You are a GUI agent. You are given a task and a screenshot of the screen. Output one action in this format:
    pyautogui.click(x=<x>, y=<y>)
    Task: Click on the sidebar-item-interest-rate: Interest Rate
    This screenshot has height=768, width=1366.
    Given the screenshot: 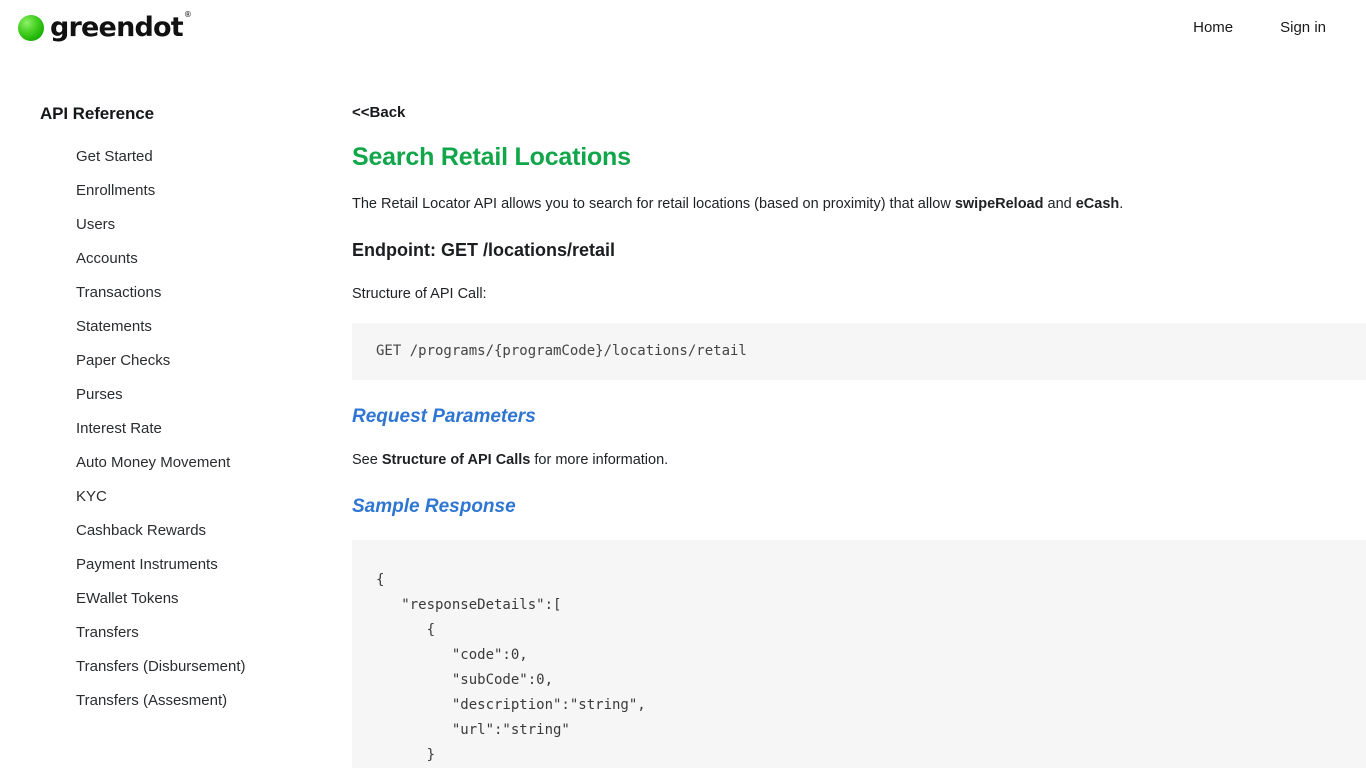 What is the action you would take?
    pyautogui.click(x=150, y=429)
    